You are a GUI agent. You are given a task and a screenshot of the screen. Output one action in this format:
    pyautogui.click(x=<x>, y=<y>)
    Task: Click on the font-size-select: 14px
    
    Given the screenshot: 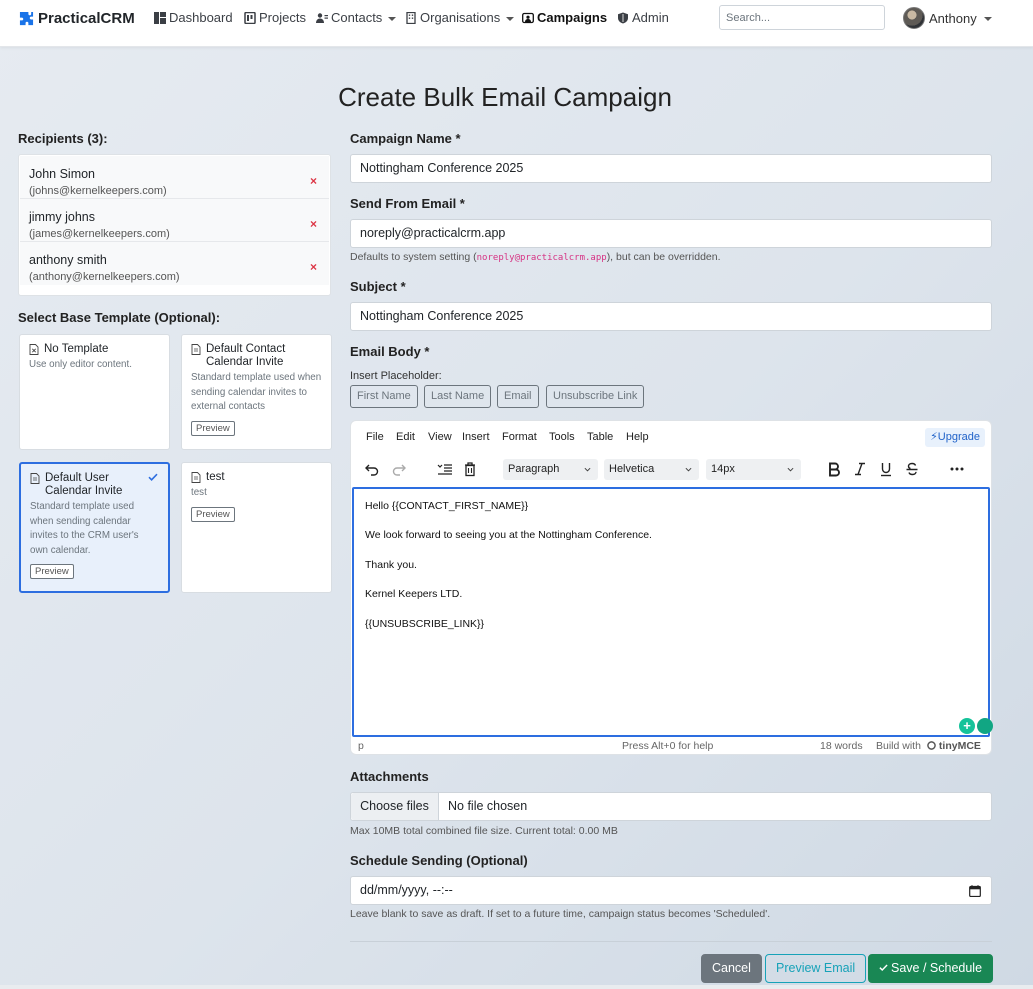 What is the action you would take?
    pyautogui.click(x=753, y=469)
    